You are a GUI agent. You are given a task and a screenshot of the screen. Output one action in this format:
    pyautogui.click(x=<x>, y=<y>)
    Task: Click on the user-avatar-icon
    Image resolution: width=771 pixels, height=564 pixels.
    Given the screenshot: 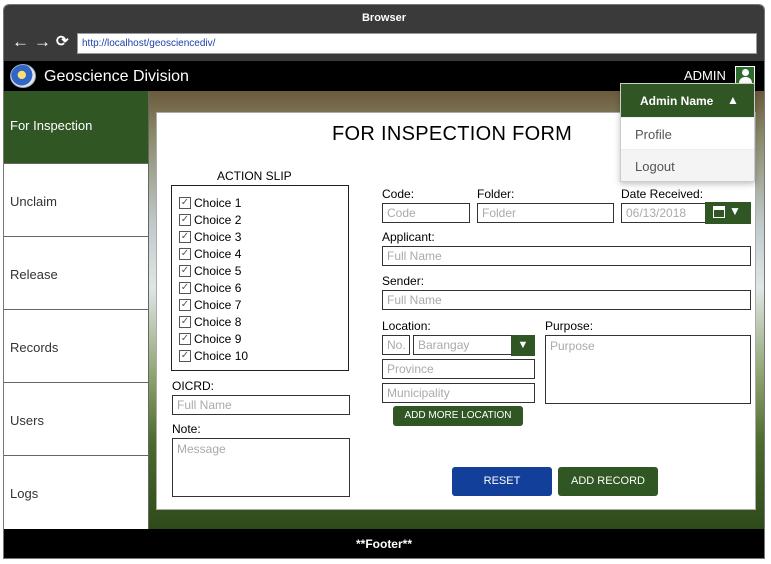 What is the action you would take?
    pyautogui.click(x=745, y=75)
    